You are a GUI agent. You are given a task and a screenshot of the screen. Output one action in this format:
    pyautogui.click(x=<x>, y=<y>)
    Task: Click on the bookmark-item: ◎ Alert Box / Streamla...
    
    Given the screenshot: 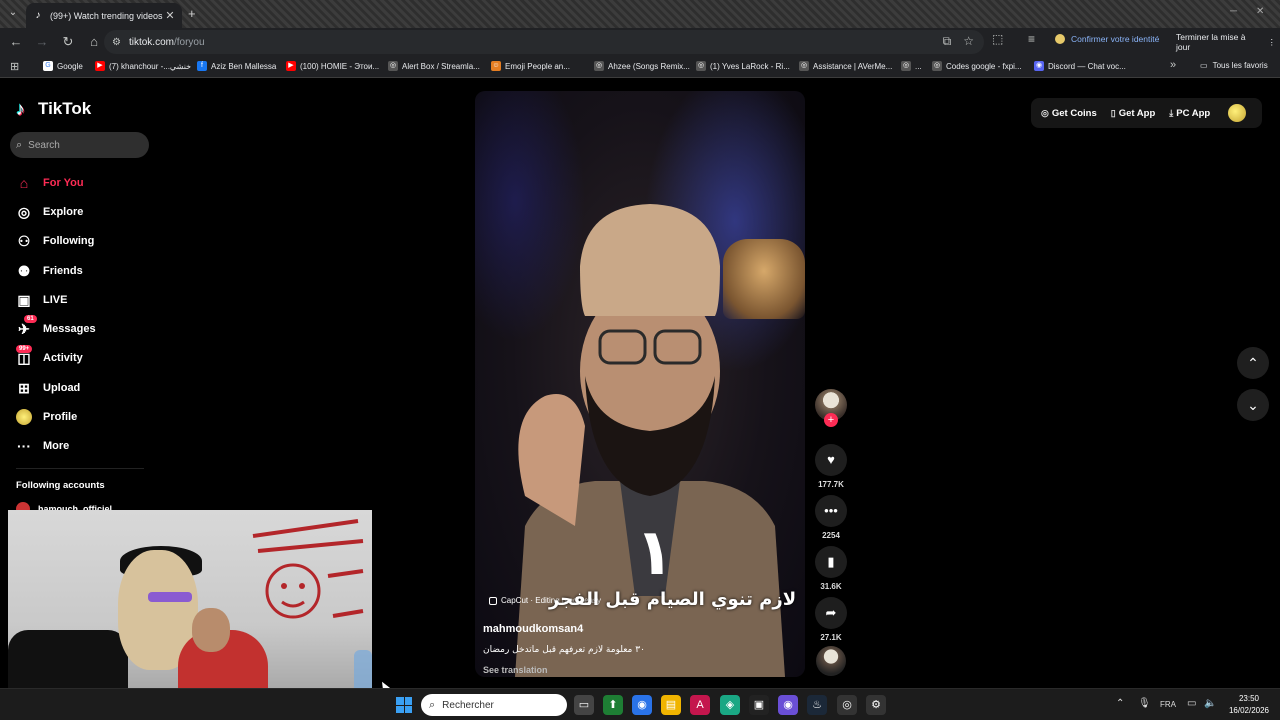 What is the action you would take?
    pyautogui.click(x=434, y=66)
    